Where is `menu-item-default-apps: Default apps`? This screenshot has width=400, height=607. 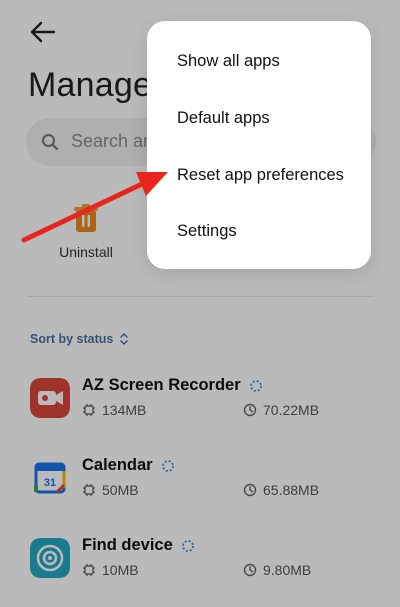
menu-item-default-apps: Default apps is located at coordinates (223, 118).